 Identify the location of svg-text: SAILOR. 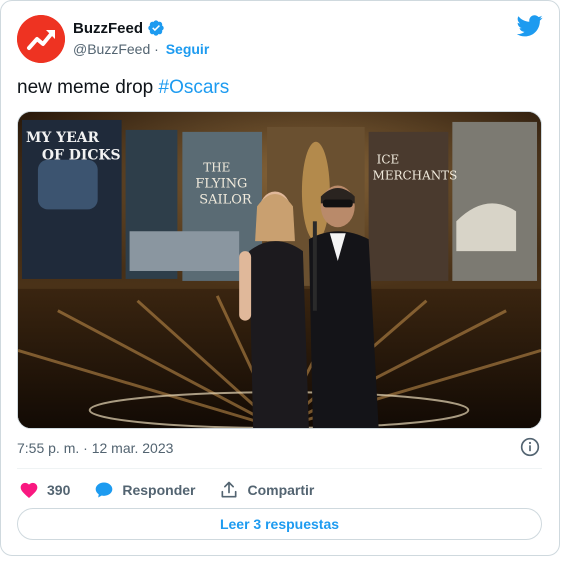
(226, 199).